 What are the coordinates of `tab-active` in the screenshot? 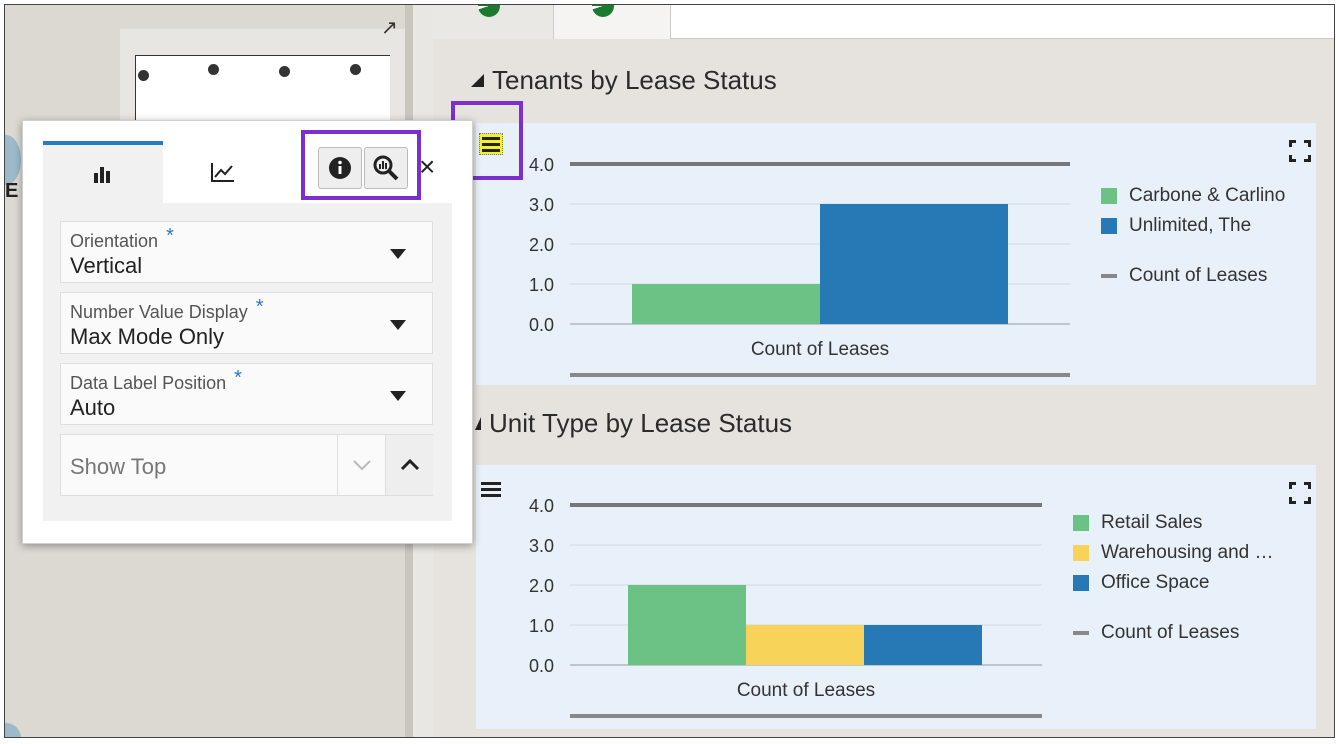 It's located at (612, 22).